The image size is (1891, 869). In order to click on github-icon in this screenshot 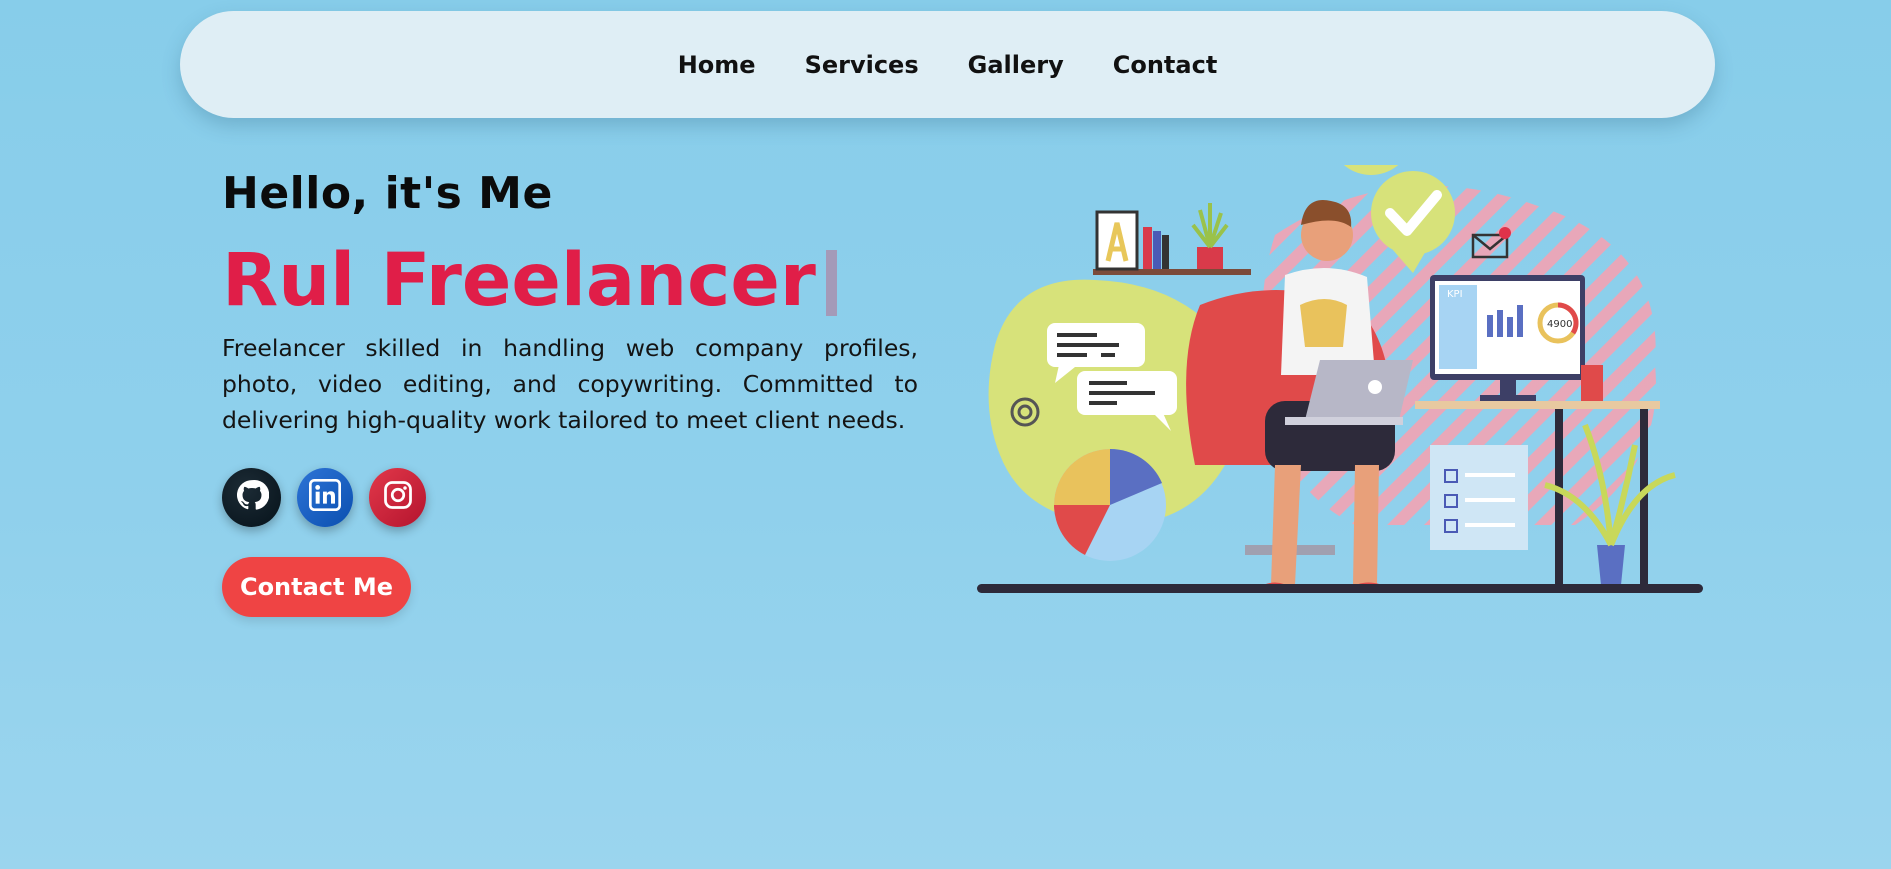, I will do `click(252, 497)`.